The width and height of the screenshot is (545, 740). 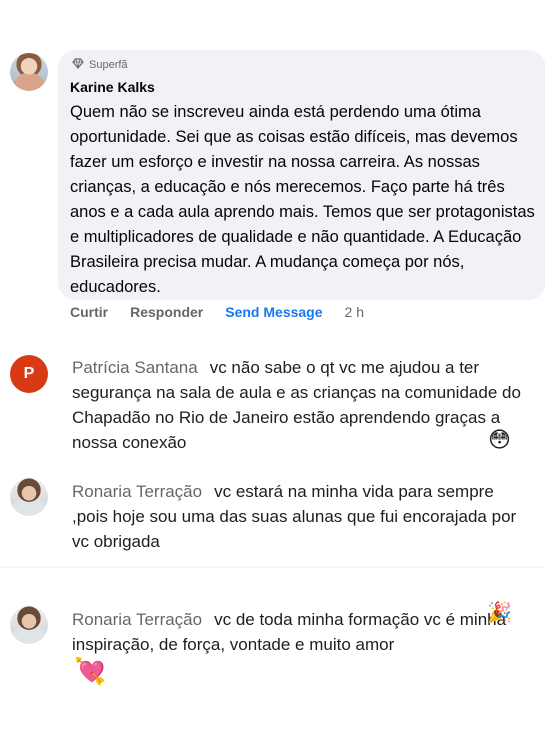 What do you see at coordinates (135, 367) in the screenshot?
I see `comment-author: Patrícia Santana` at bounding box center [135, 367].